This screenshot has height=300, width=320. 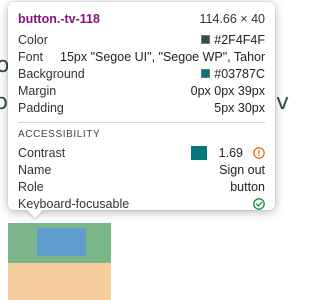 What do you see at coordinates (259, 152) in the screenshot?
I see `warning-circle-icon` at bounding box center [259, 152].